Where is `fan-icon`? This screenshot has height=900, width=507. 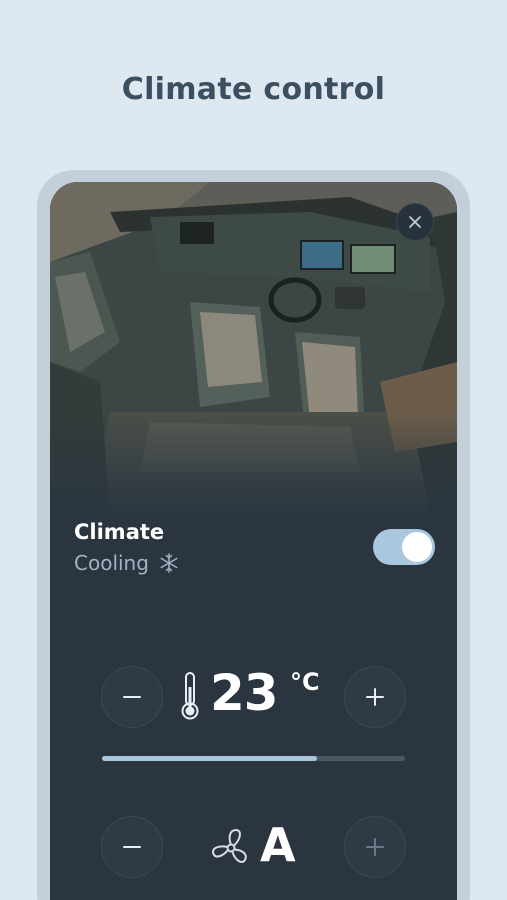
fan-icon is located at coordinates (229, 846).